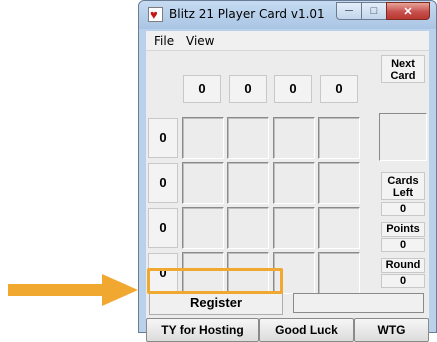  What do you see at coordinates (403, 245) in the screenshot?
I see `points-value: 0` at bounding box center [403, 245].